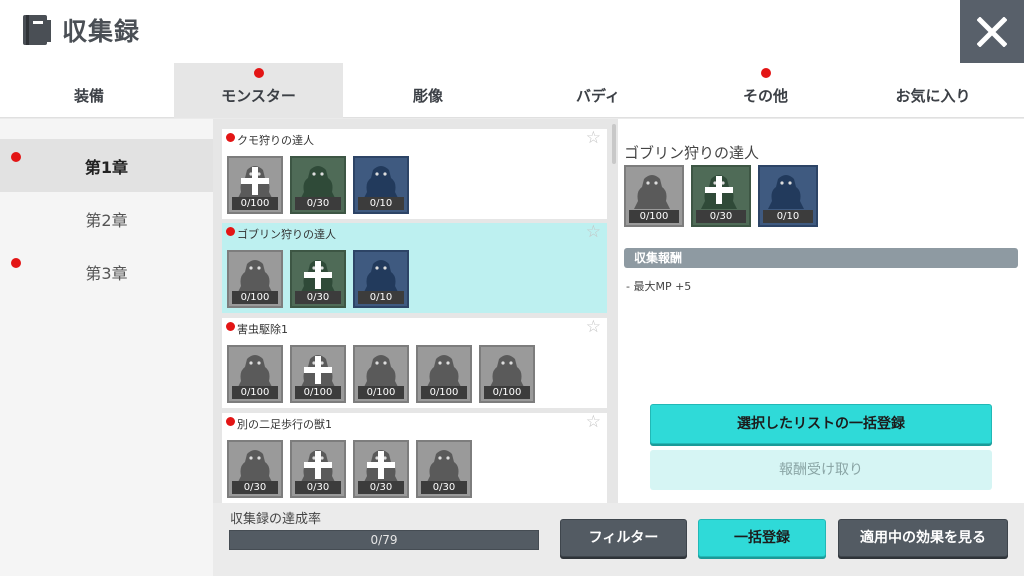 This screenshot has width=1024, height=576. I want to click on collection-card-beast: 別の二足歩行の獣1 ☆ 0/30 0/30 0/30 0/30, so click(414, 458).